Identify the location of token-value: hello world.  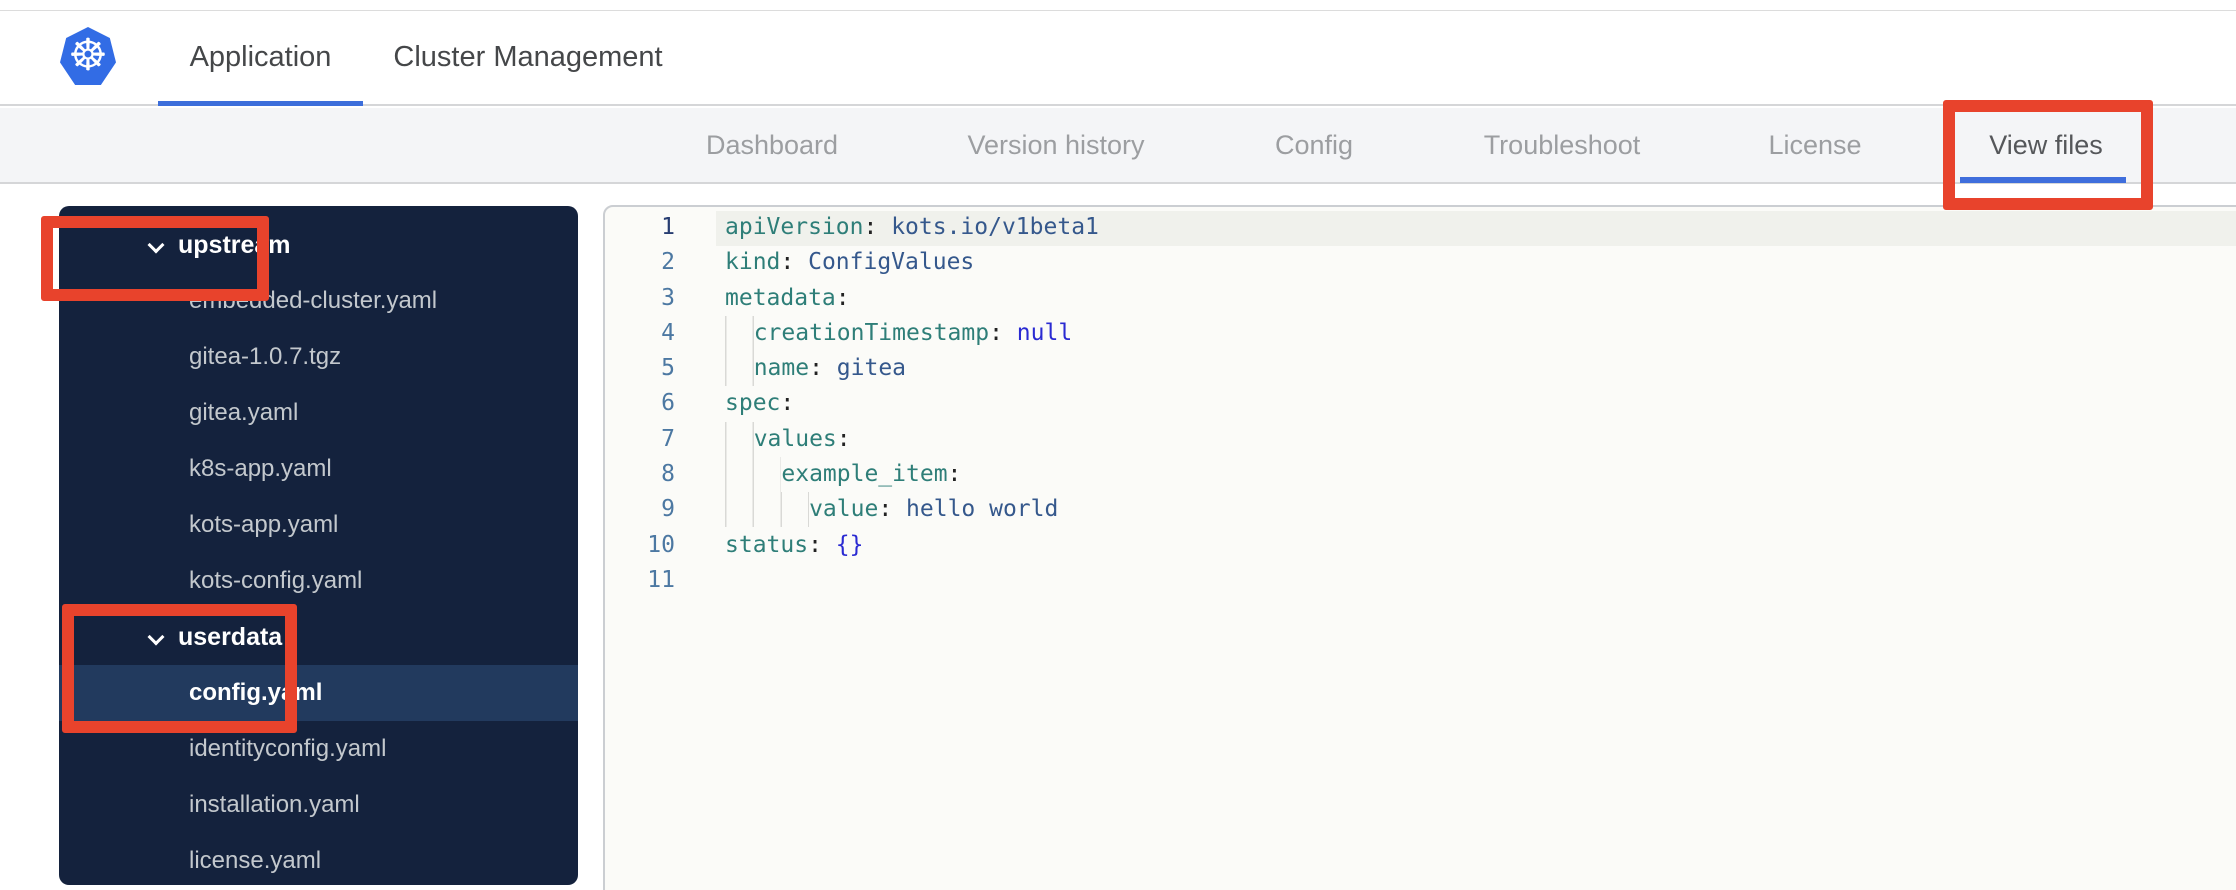
(982, 509).